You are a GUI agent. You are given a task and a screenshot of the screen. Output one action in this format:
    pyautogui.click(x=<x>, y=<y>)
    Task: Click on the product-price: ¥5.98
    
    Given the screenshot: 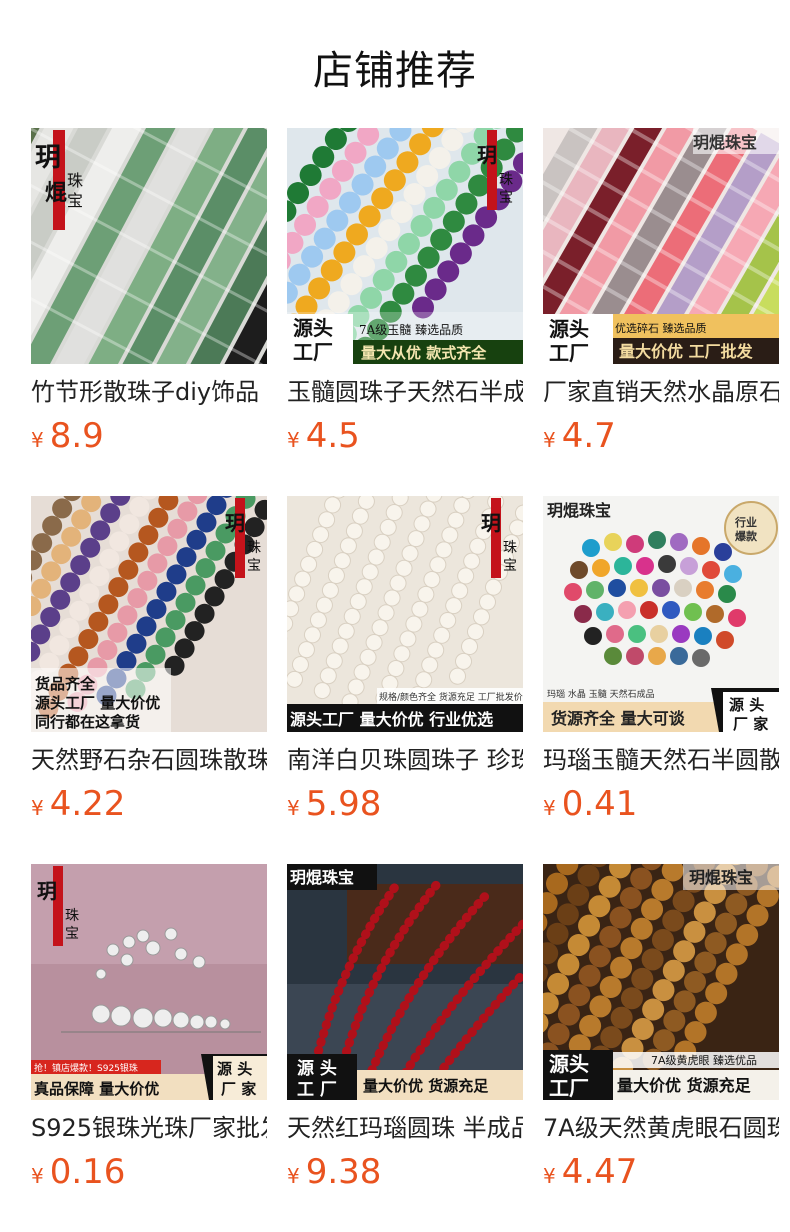 What is the action you would take?
    pyautogui.click(x=334, y=807)
    